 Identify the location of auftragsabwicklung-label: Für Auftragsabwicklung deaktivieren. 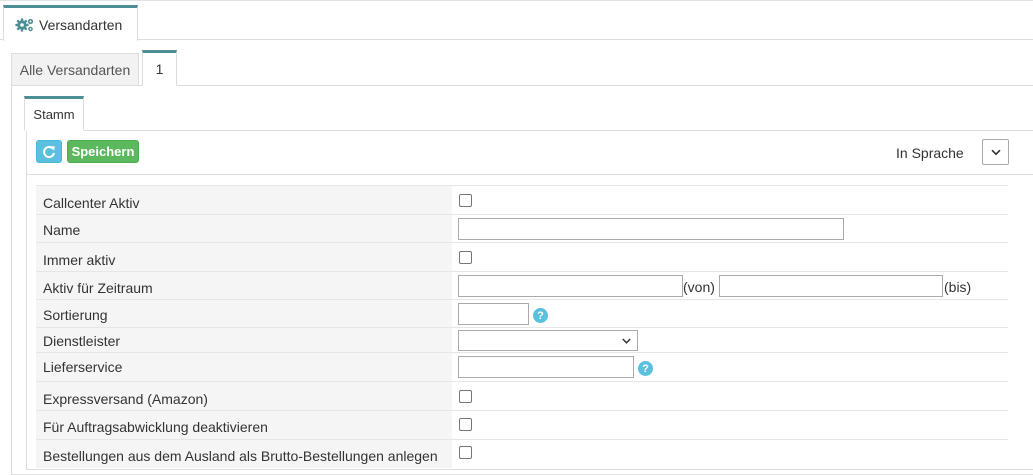
(155, 427).